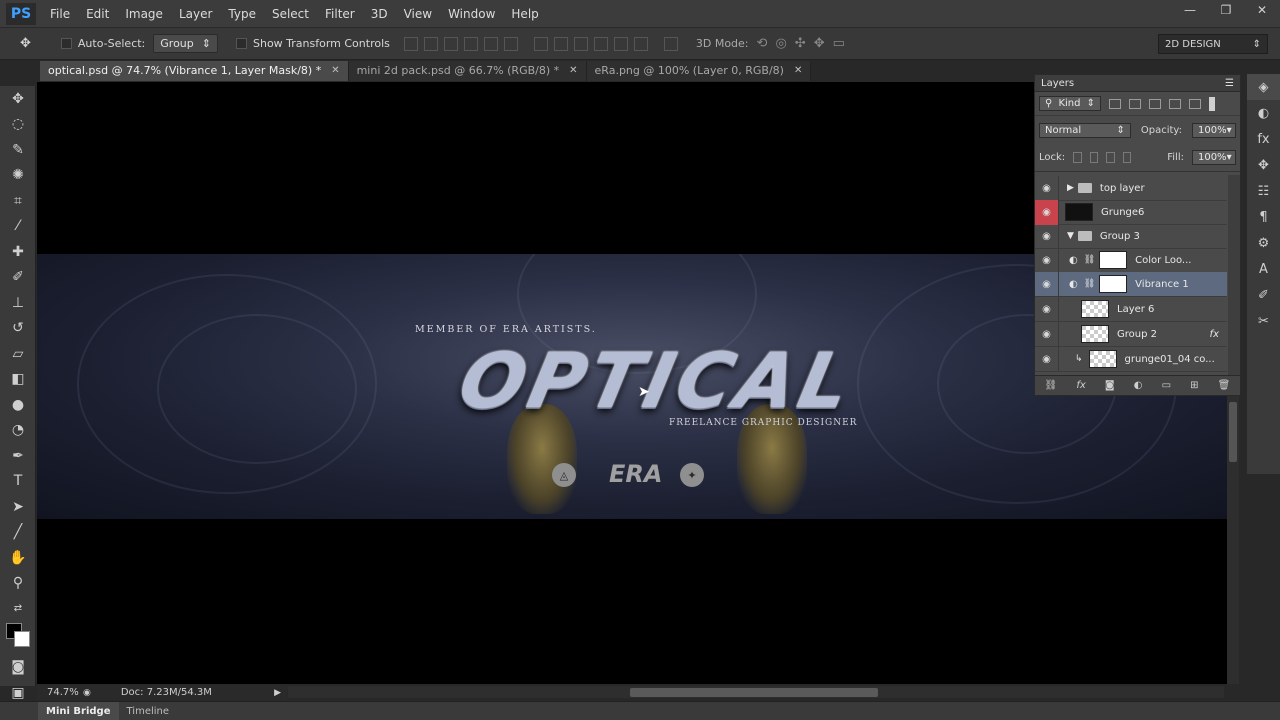 The image size is (1280, 720). What do you see at coordinates (1131, 236) in the screenshot?
I see `layer-row: ◉ ▼ Group 3` at bounding box center [1131, 236].